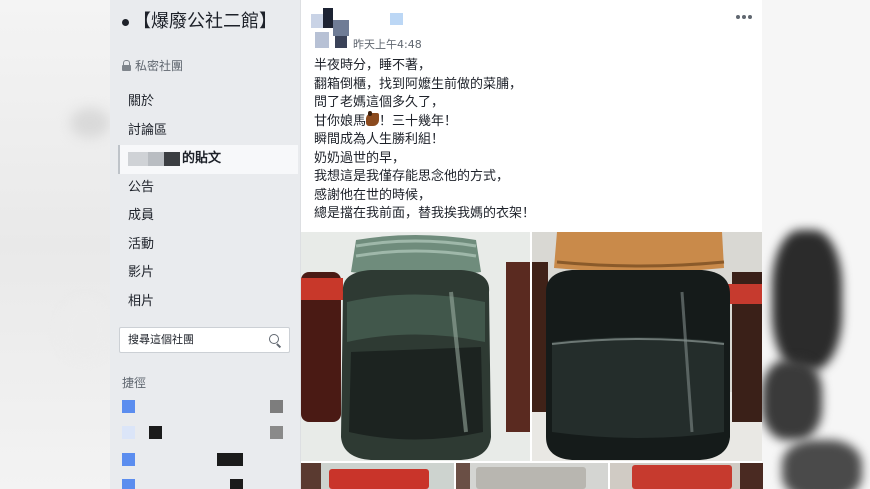 This screenshot has height=489, width=870. I want to click on group-title: 【爆廢公社二館】, so click(212, 22).